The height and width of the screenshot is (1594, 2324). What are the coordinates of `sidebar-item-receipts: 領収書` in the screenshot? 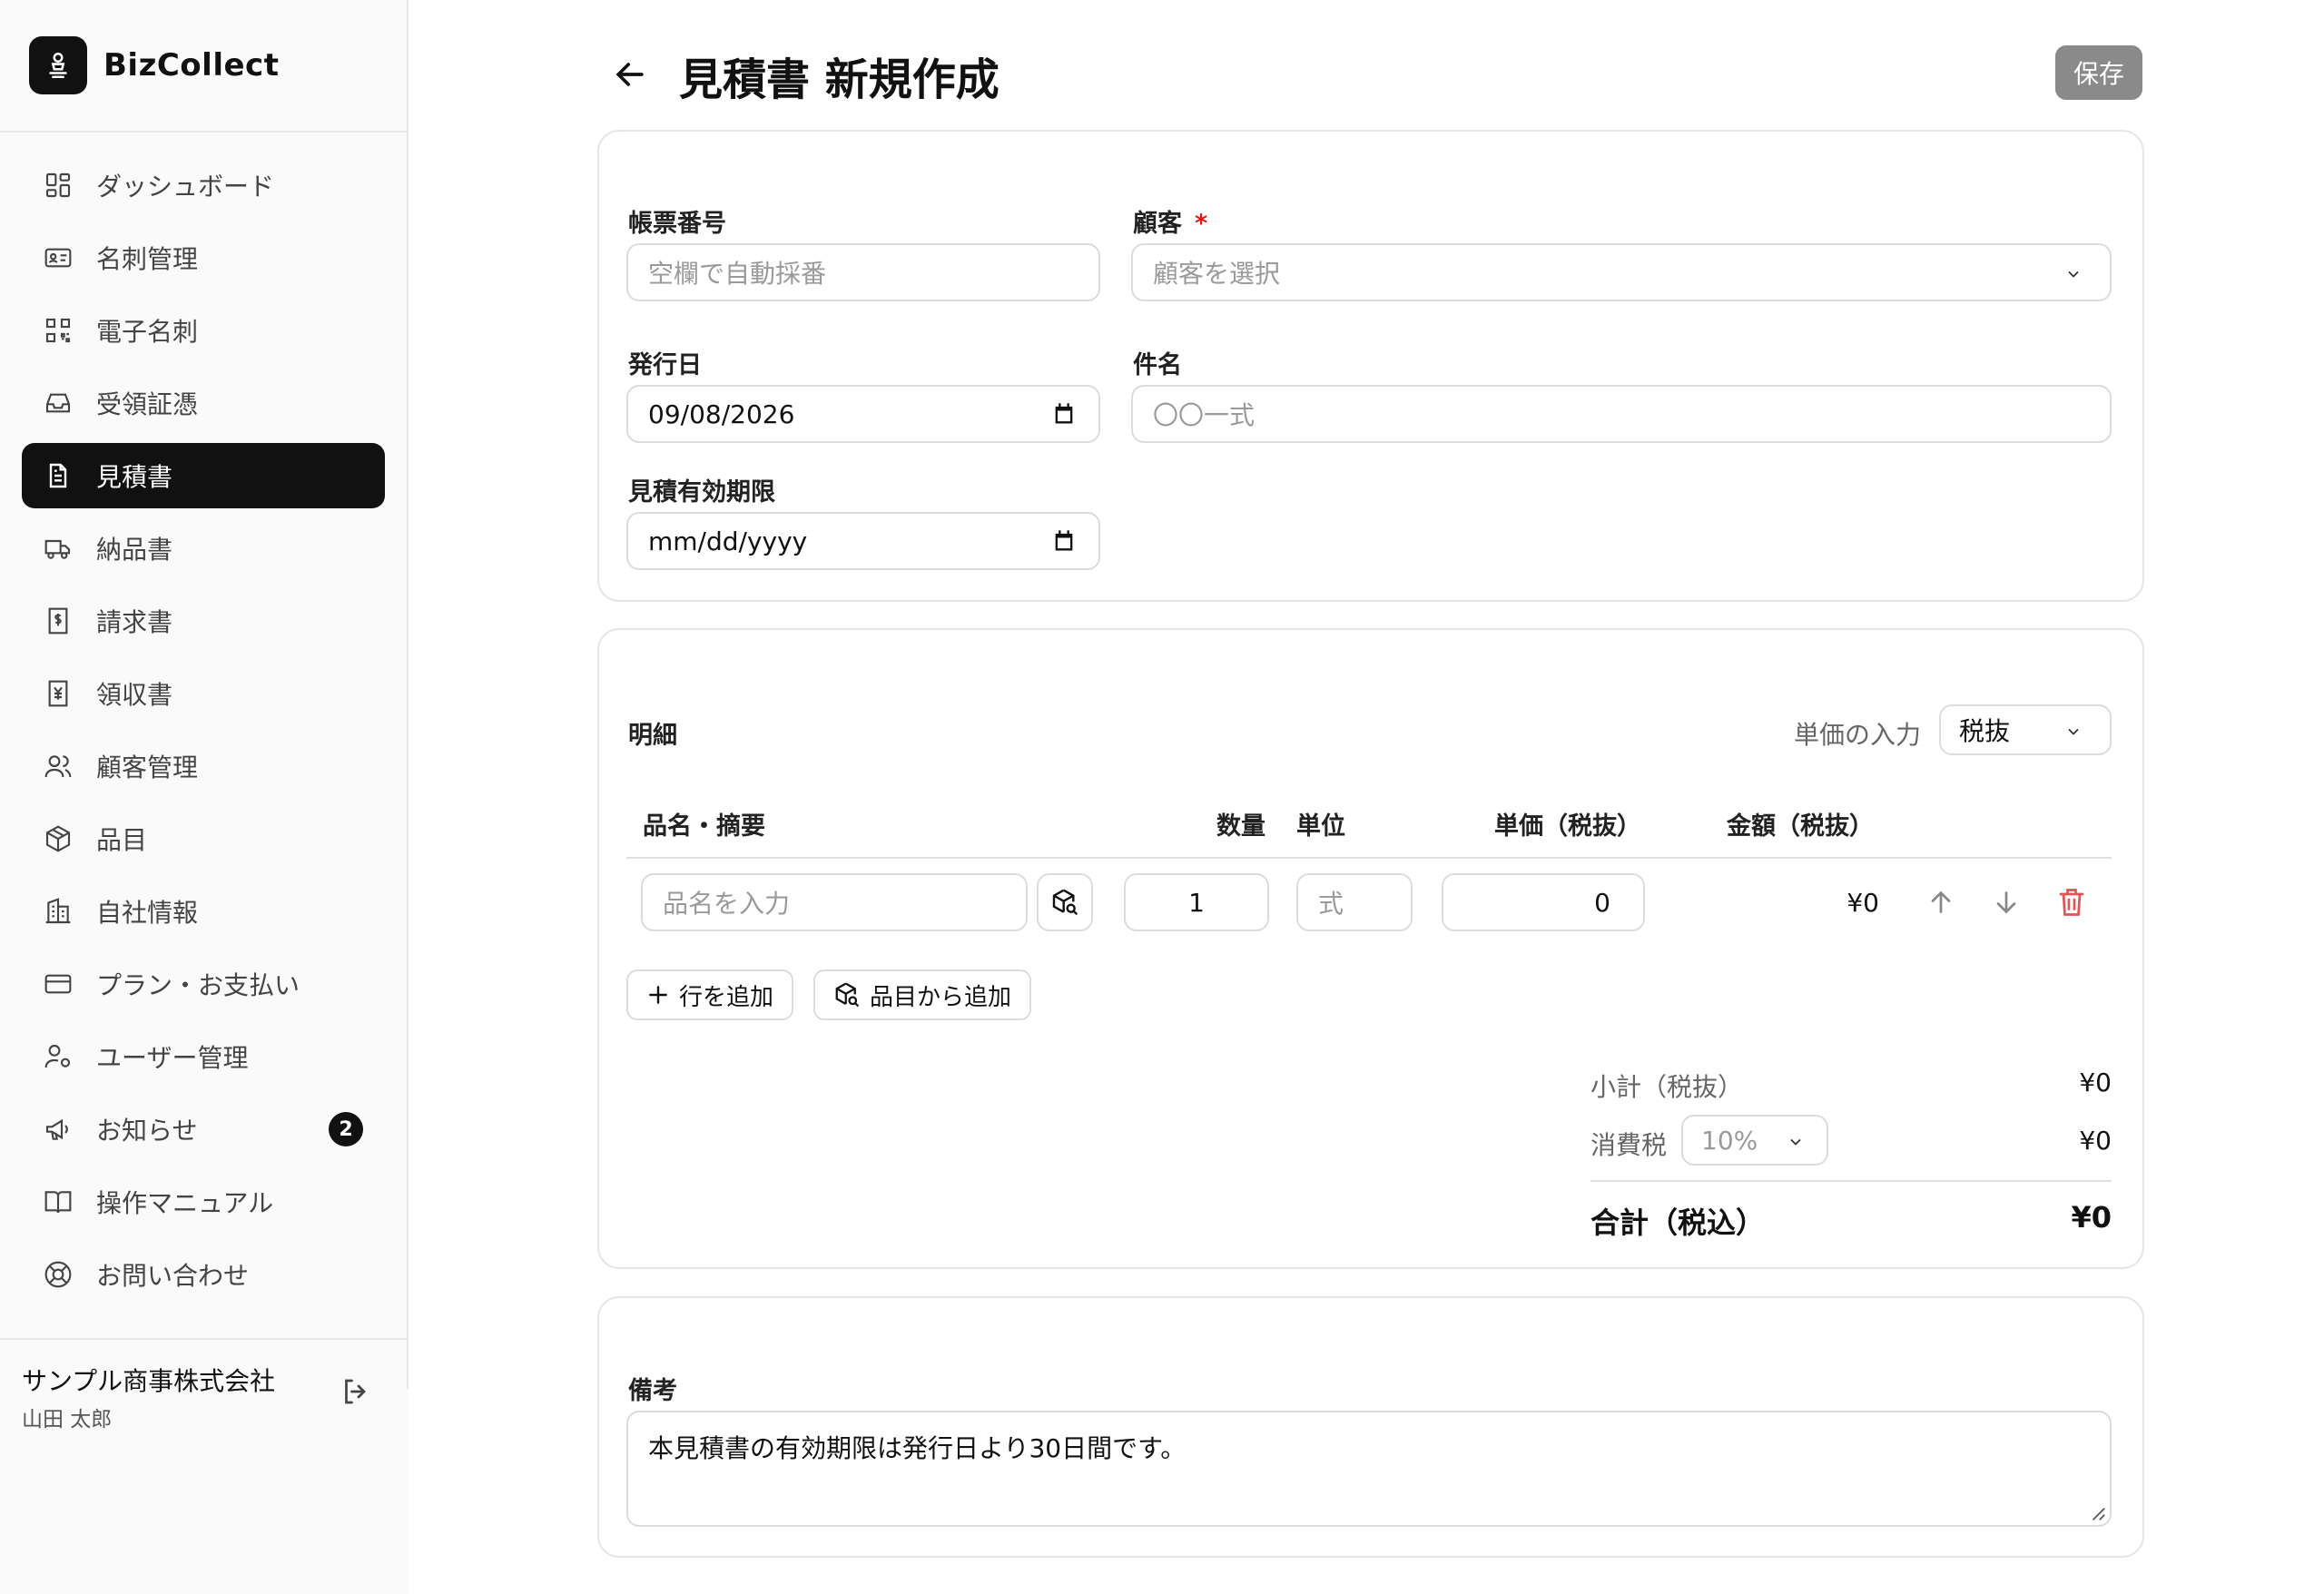 It's located at (203, 694).